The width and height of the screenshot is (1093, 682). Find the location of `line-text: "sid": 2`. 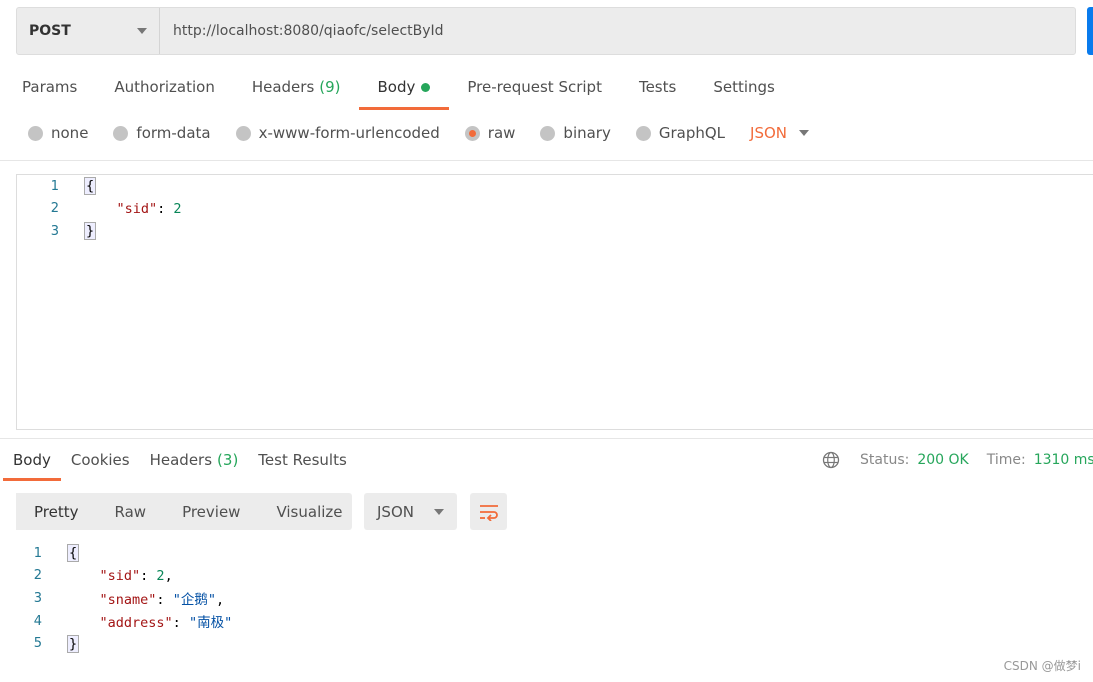

line-text: "sid": 2 is located at coordinates (149, 208).